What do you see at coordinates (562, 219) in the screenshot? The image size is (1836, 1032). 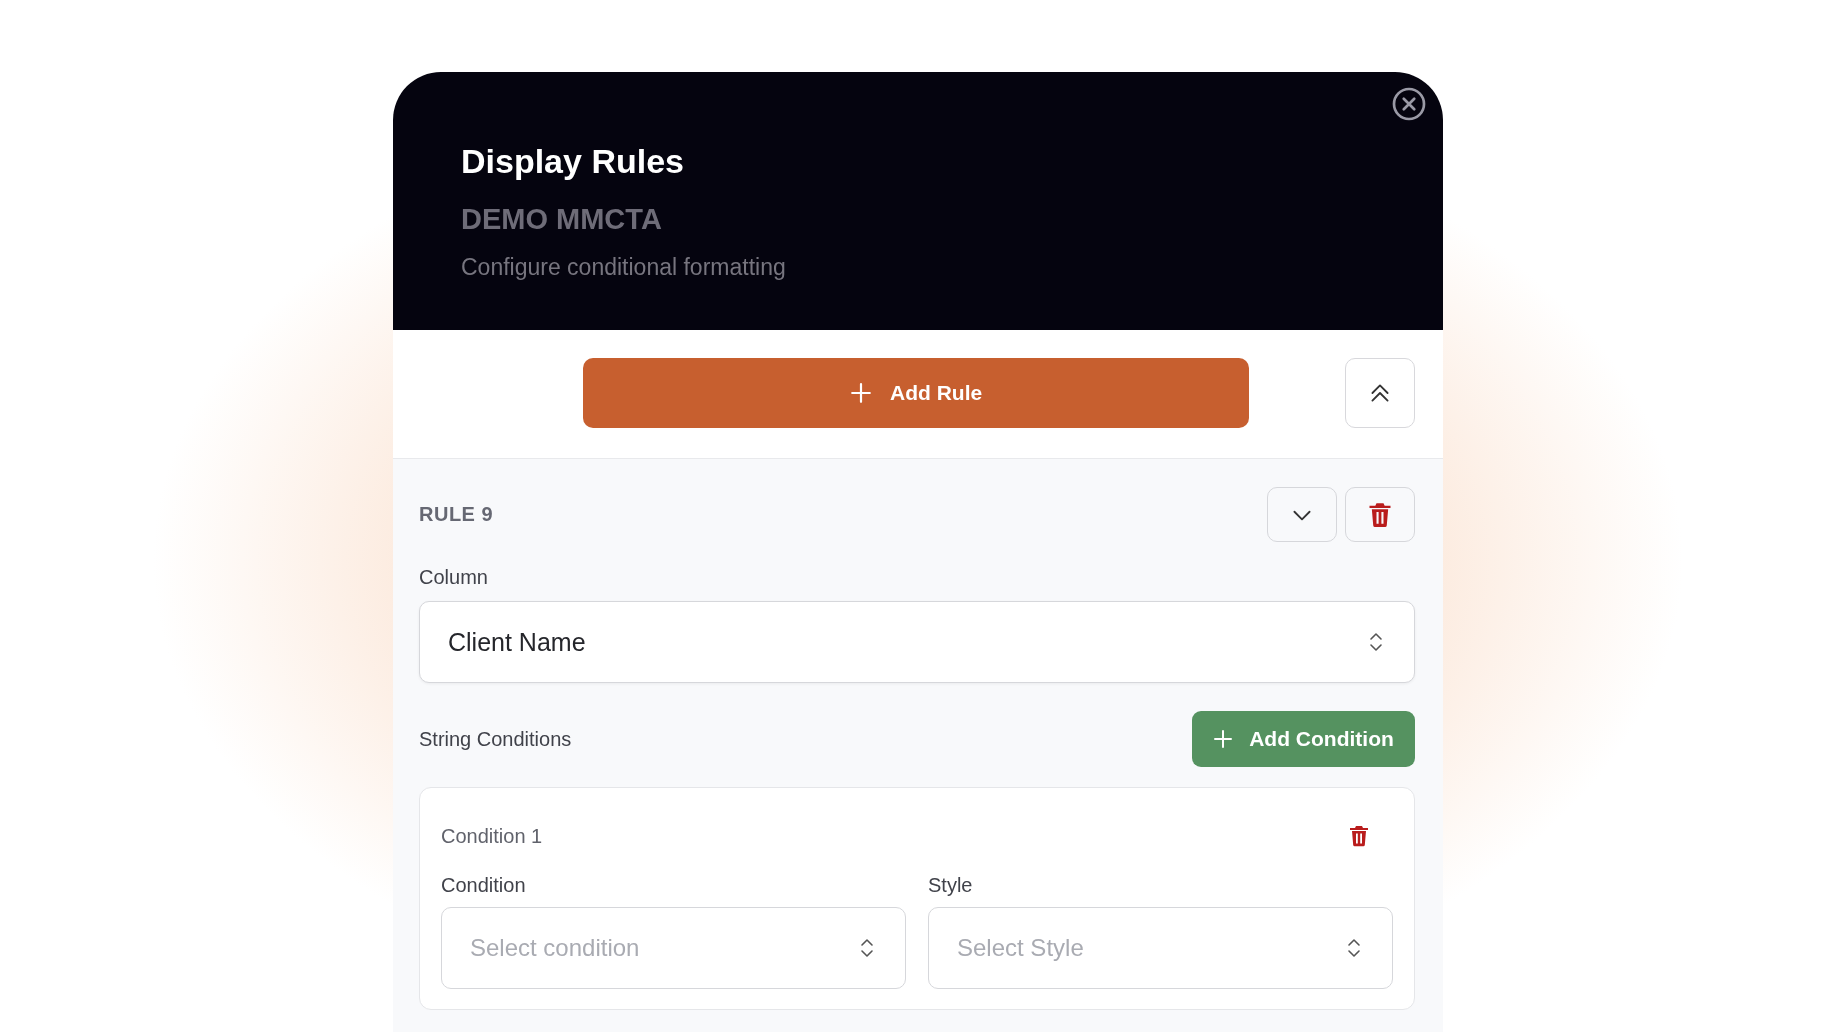 I see `dialog-subtitle: DEMO MMCTA` at bounding box center [562, 219].